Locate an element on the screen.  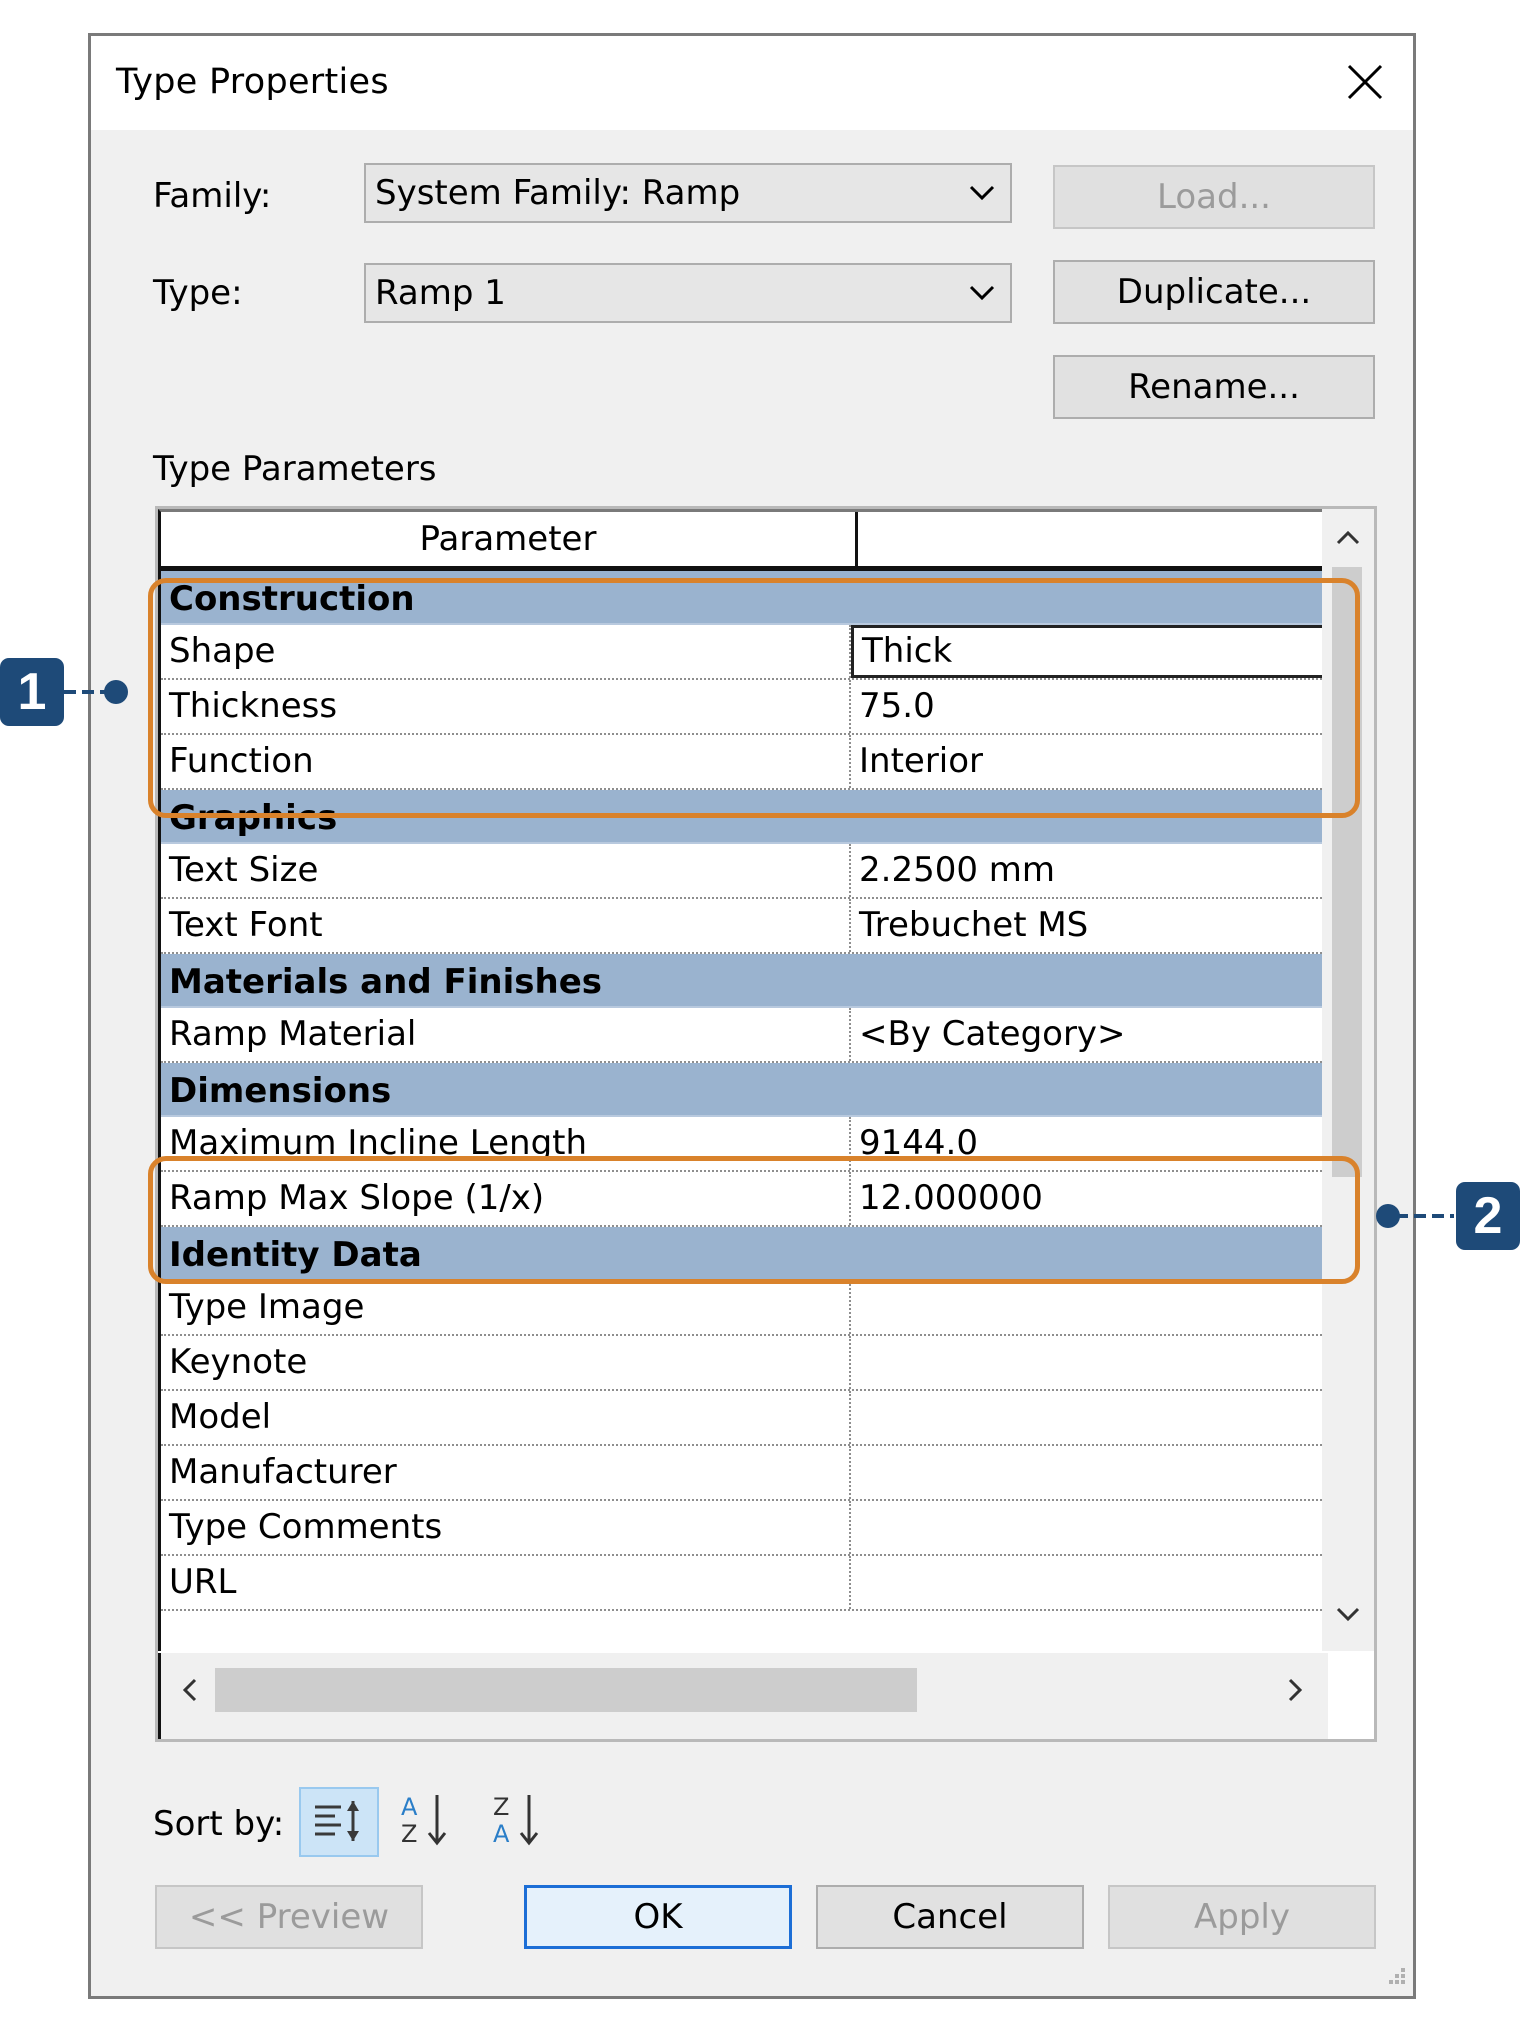
sort-grouped-button is located at coordinates (339, 1822).